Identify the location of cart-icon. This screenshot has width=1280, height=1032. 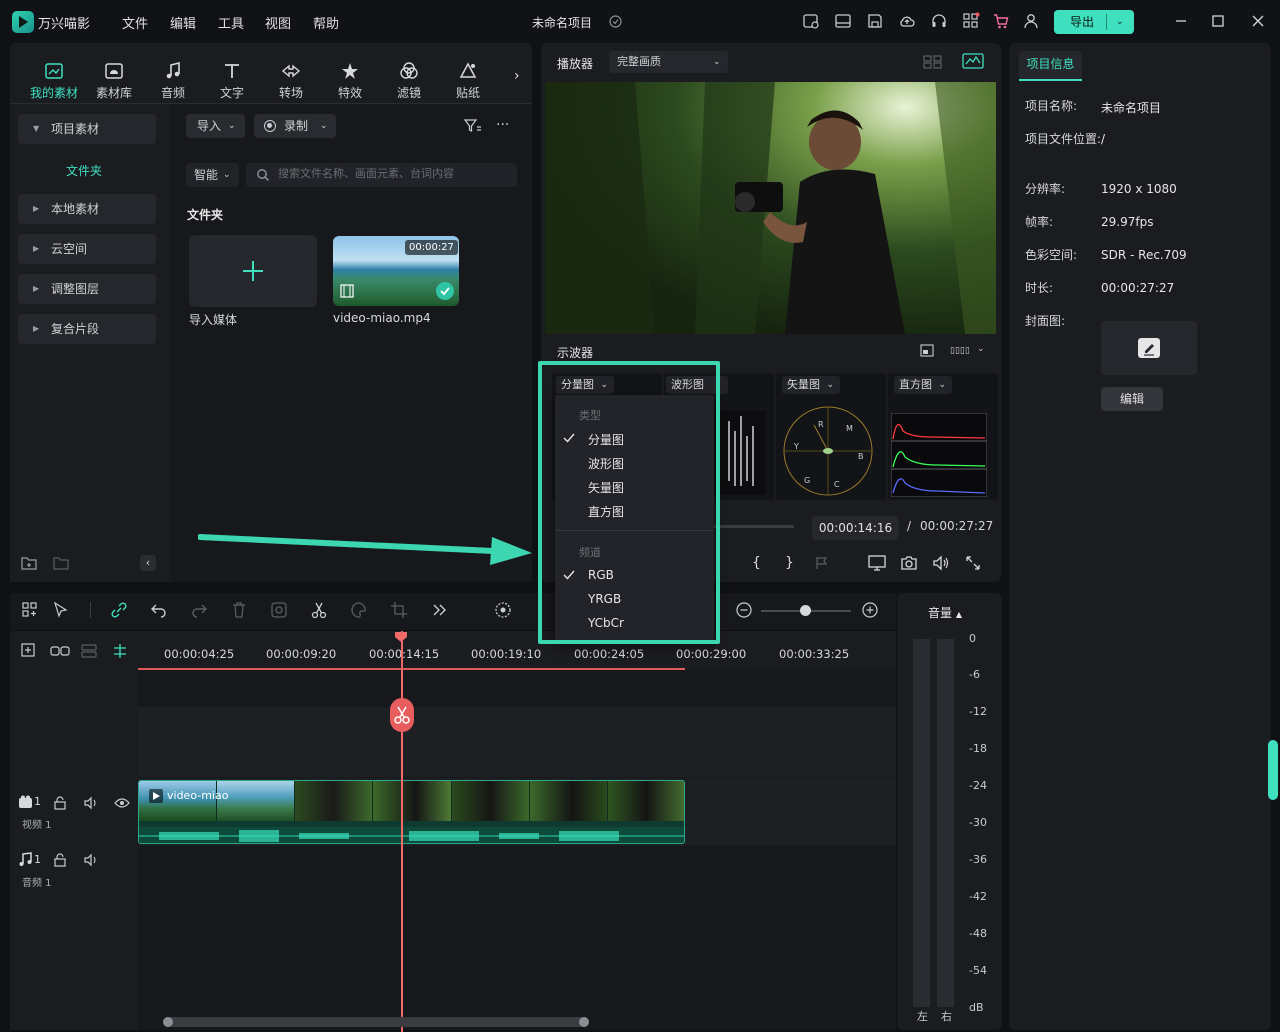
(1001, 21).